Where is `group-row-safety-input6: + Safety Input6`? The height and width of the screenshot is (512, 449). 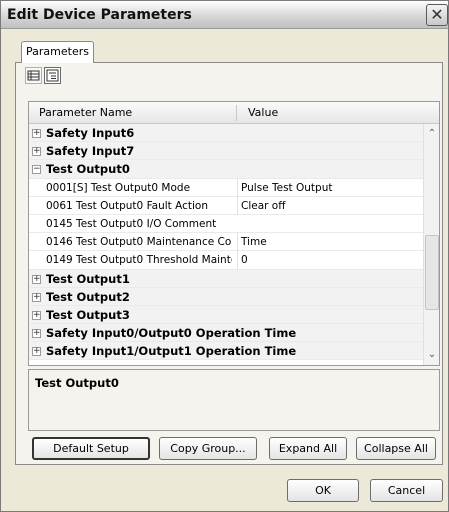 group-row-safety-input6: + Safety Input6 is located at coordinates (226, 133).